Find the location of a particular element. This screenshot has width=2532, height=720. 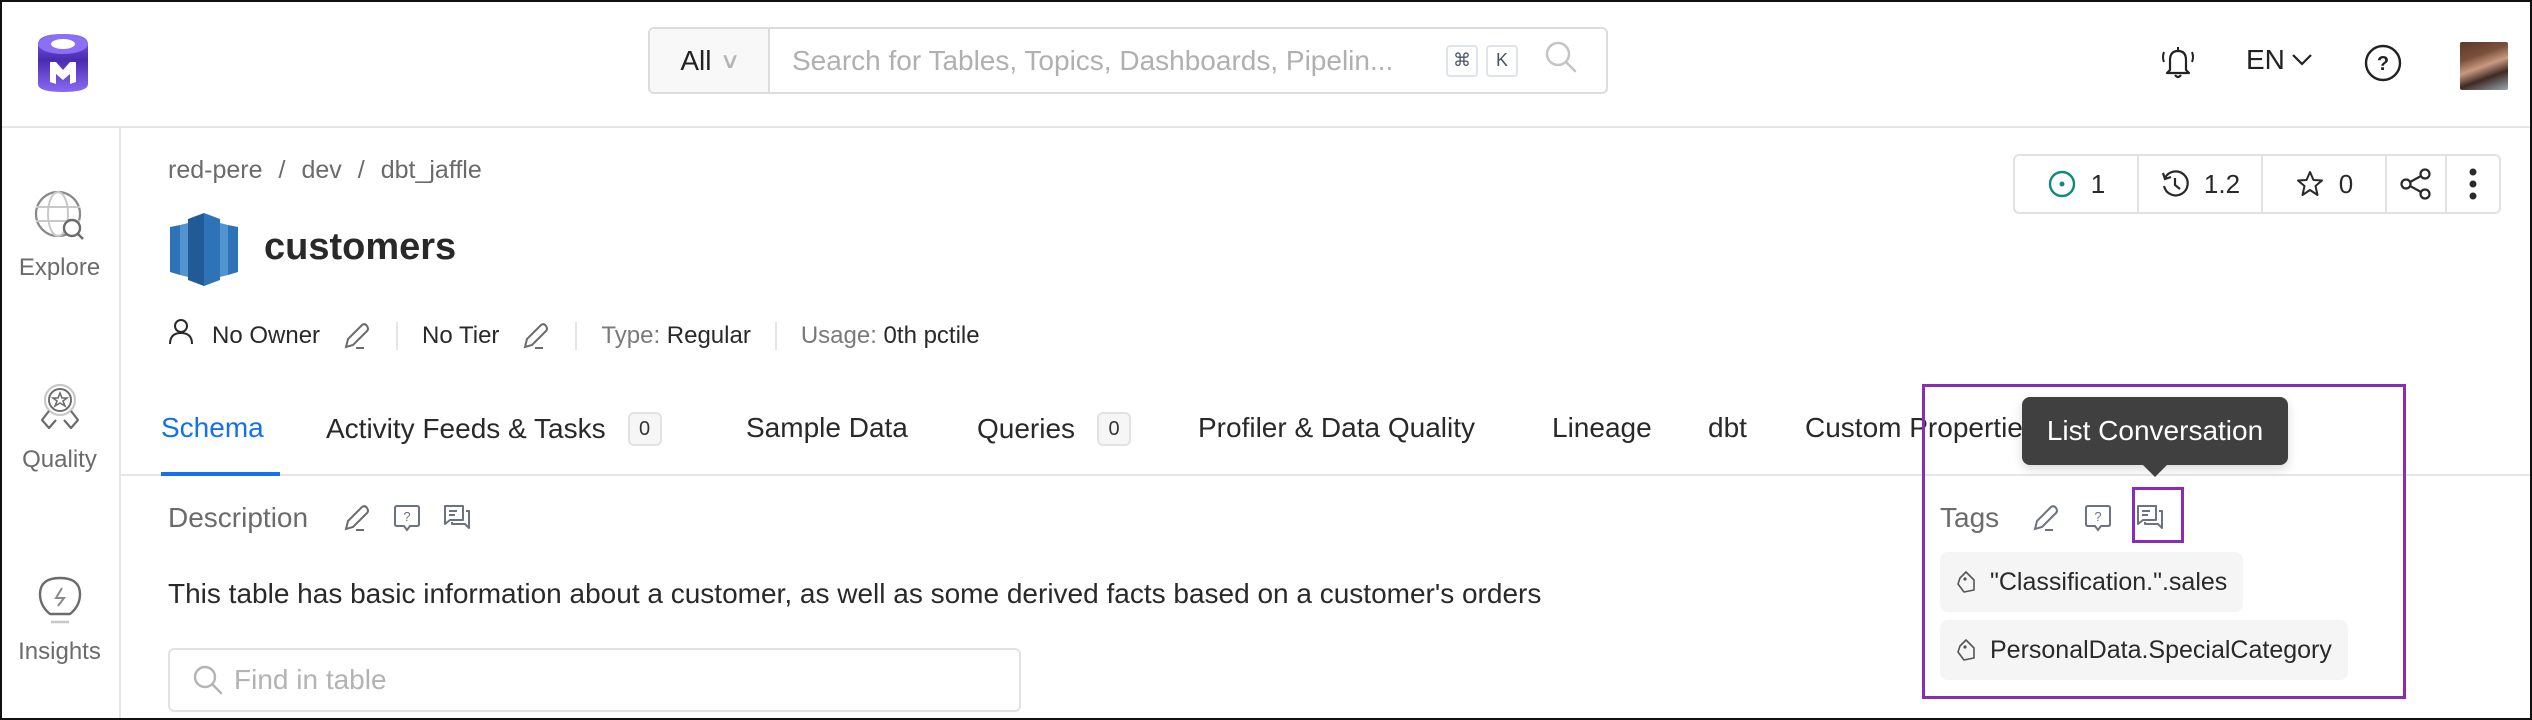

sidebar-item-quality: Quality is located at coordinates (59, 427).